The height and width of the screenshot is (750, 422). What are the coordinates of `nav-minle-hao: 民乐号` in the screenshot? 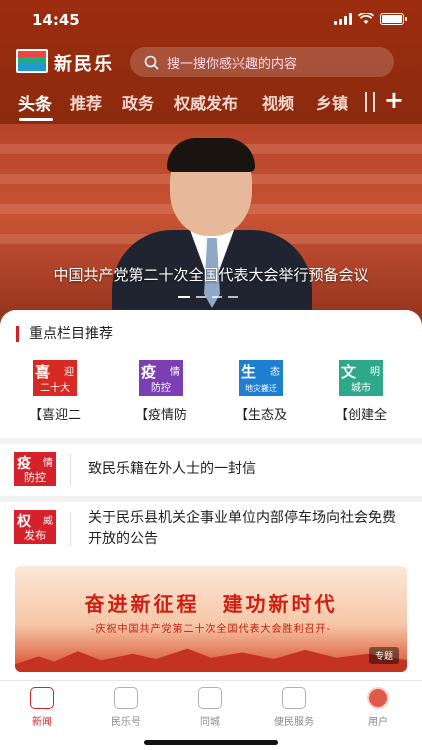 It's located at (126, 707).